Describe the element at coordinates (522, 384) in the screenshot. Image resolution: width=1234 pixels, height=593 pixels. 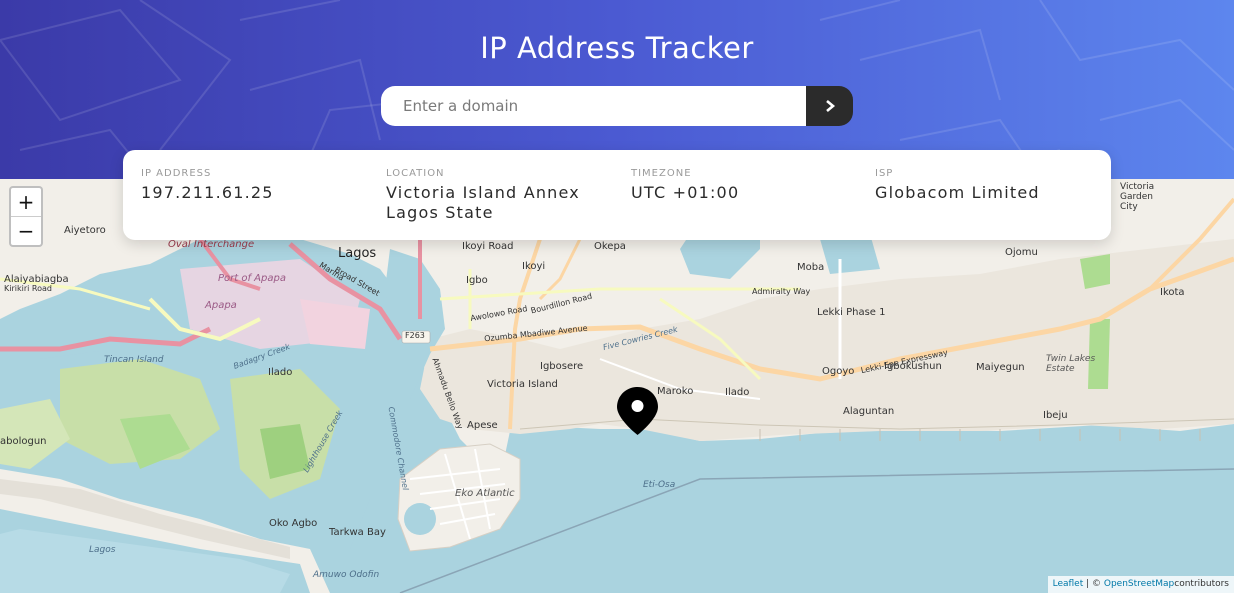
I see `map-label-victoria-island: Victoria Island` at that location.